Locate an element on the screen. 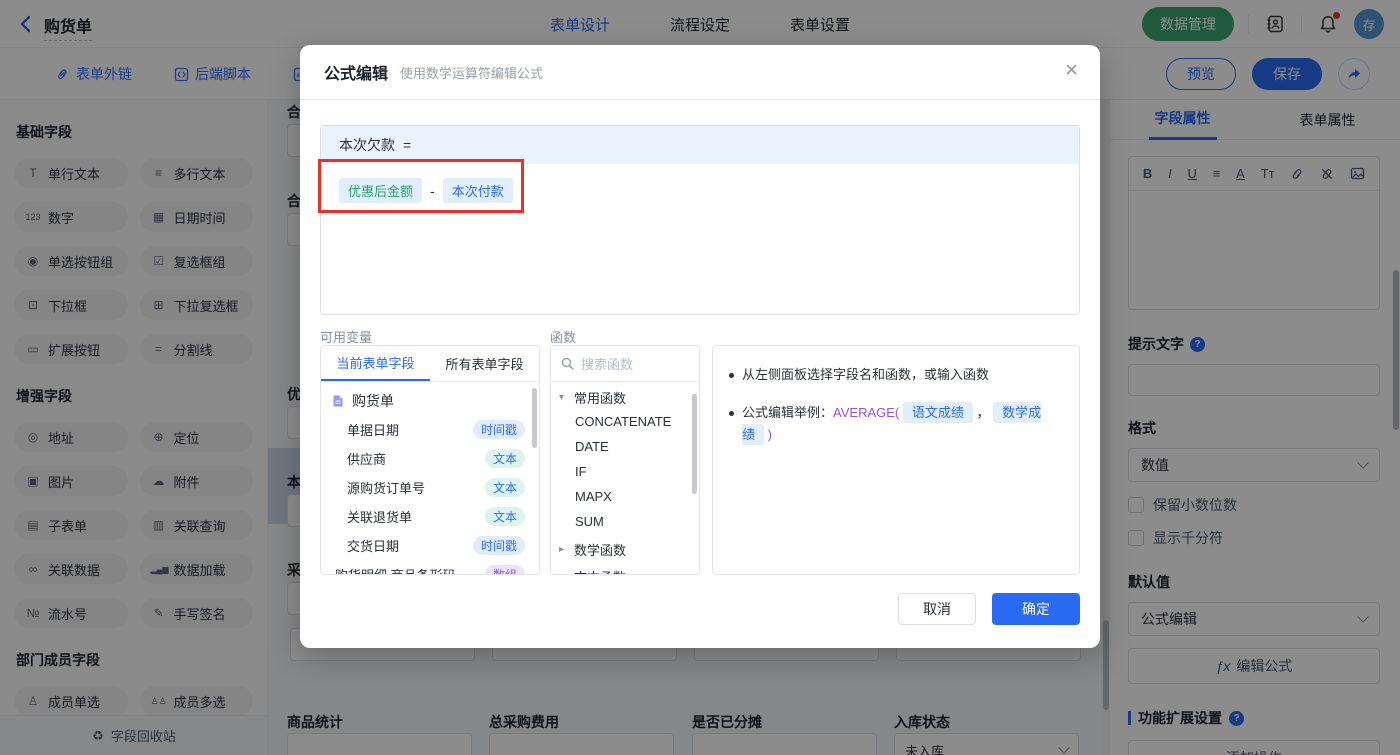 The width and height of the screenshot is (1400, 755). search-icon is located at coordinates (567, 363).